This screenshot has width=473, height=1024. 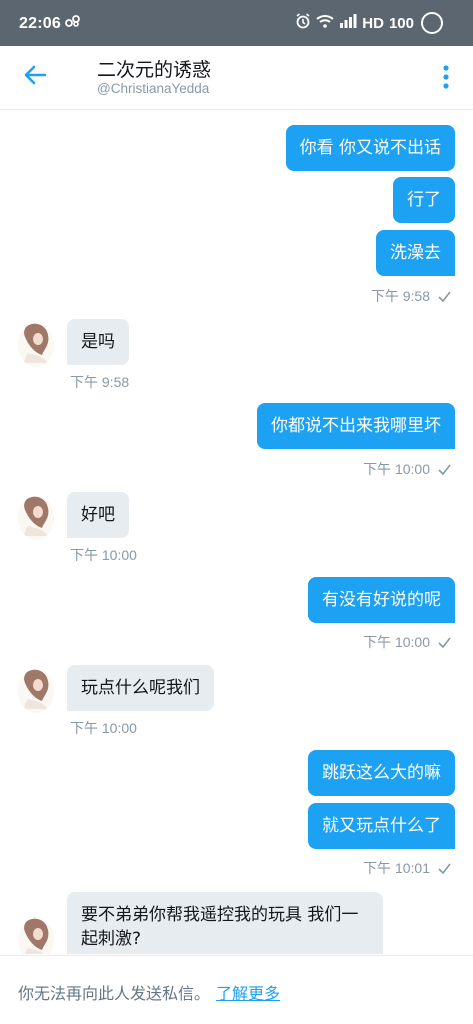 I want to click on arrow-left-icon, so click(x=35, y=75).